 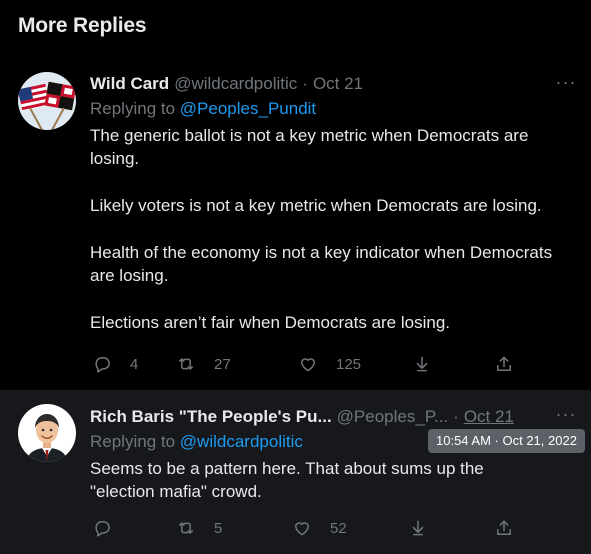 What do you see at coordinates (134, 364) in the screenshot?
I see `reply-count: 4` at bounding box center [134, 364].